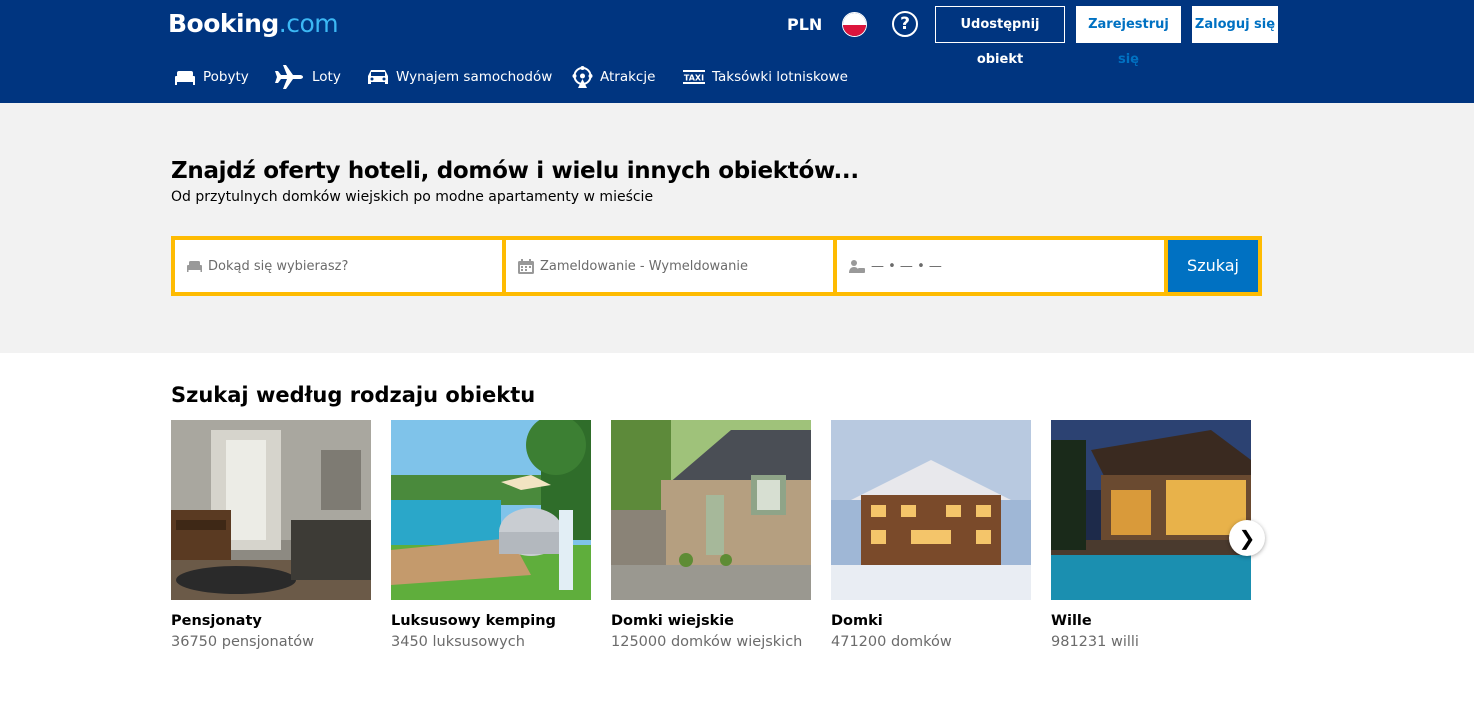 This screenshot has height=705, width=1474. What do you see at coordinates (526, 266) in the screenshot?
I see `calendar-icon` at bounding box center [526, 266].